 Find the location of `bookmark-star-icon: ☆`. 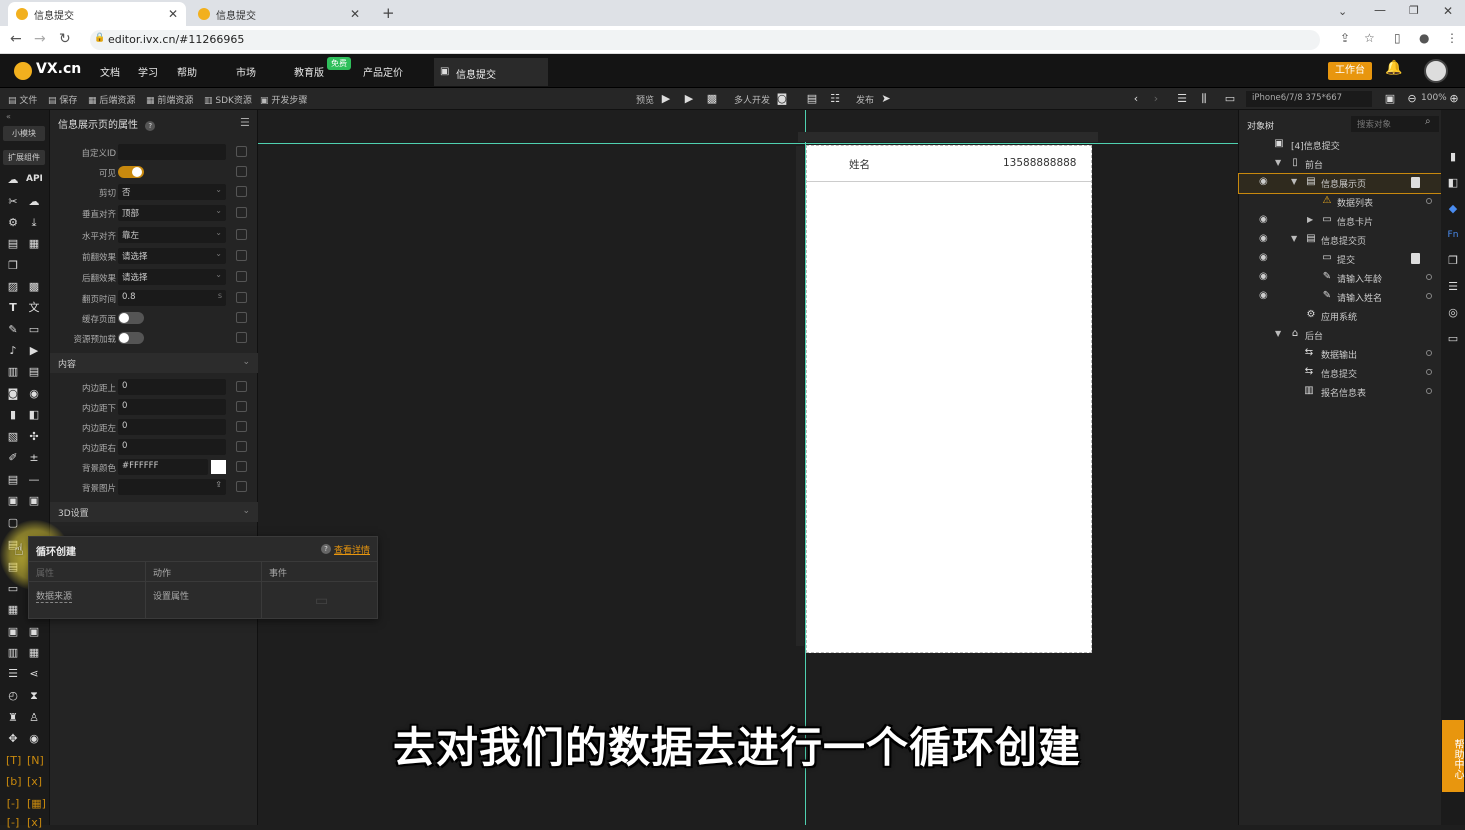

bookmark-star-icon: ☆ is located at coordinates (1369, 38).